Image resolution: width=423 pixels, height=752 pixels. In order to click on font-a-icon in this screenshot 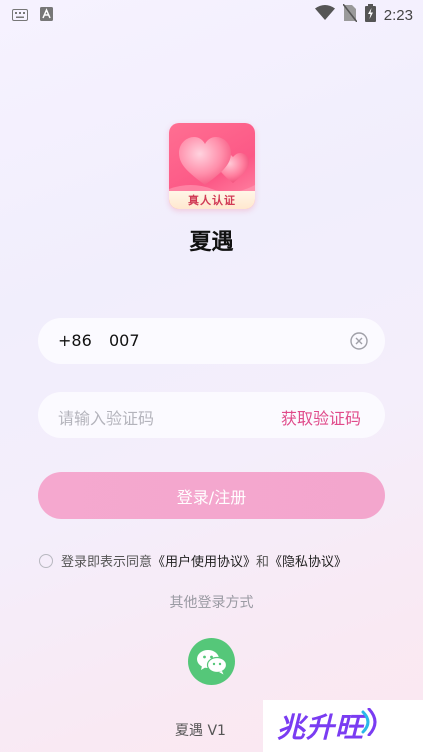, I will do `click(46, 15)`.